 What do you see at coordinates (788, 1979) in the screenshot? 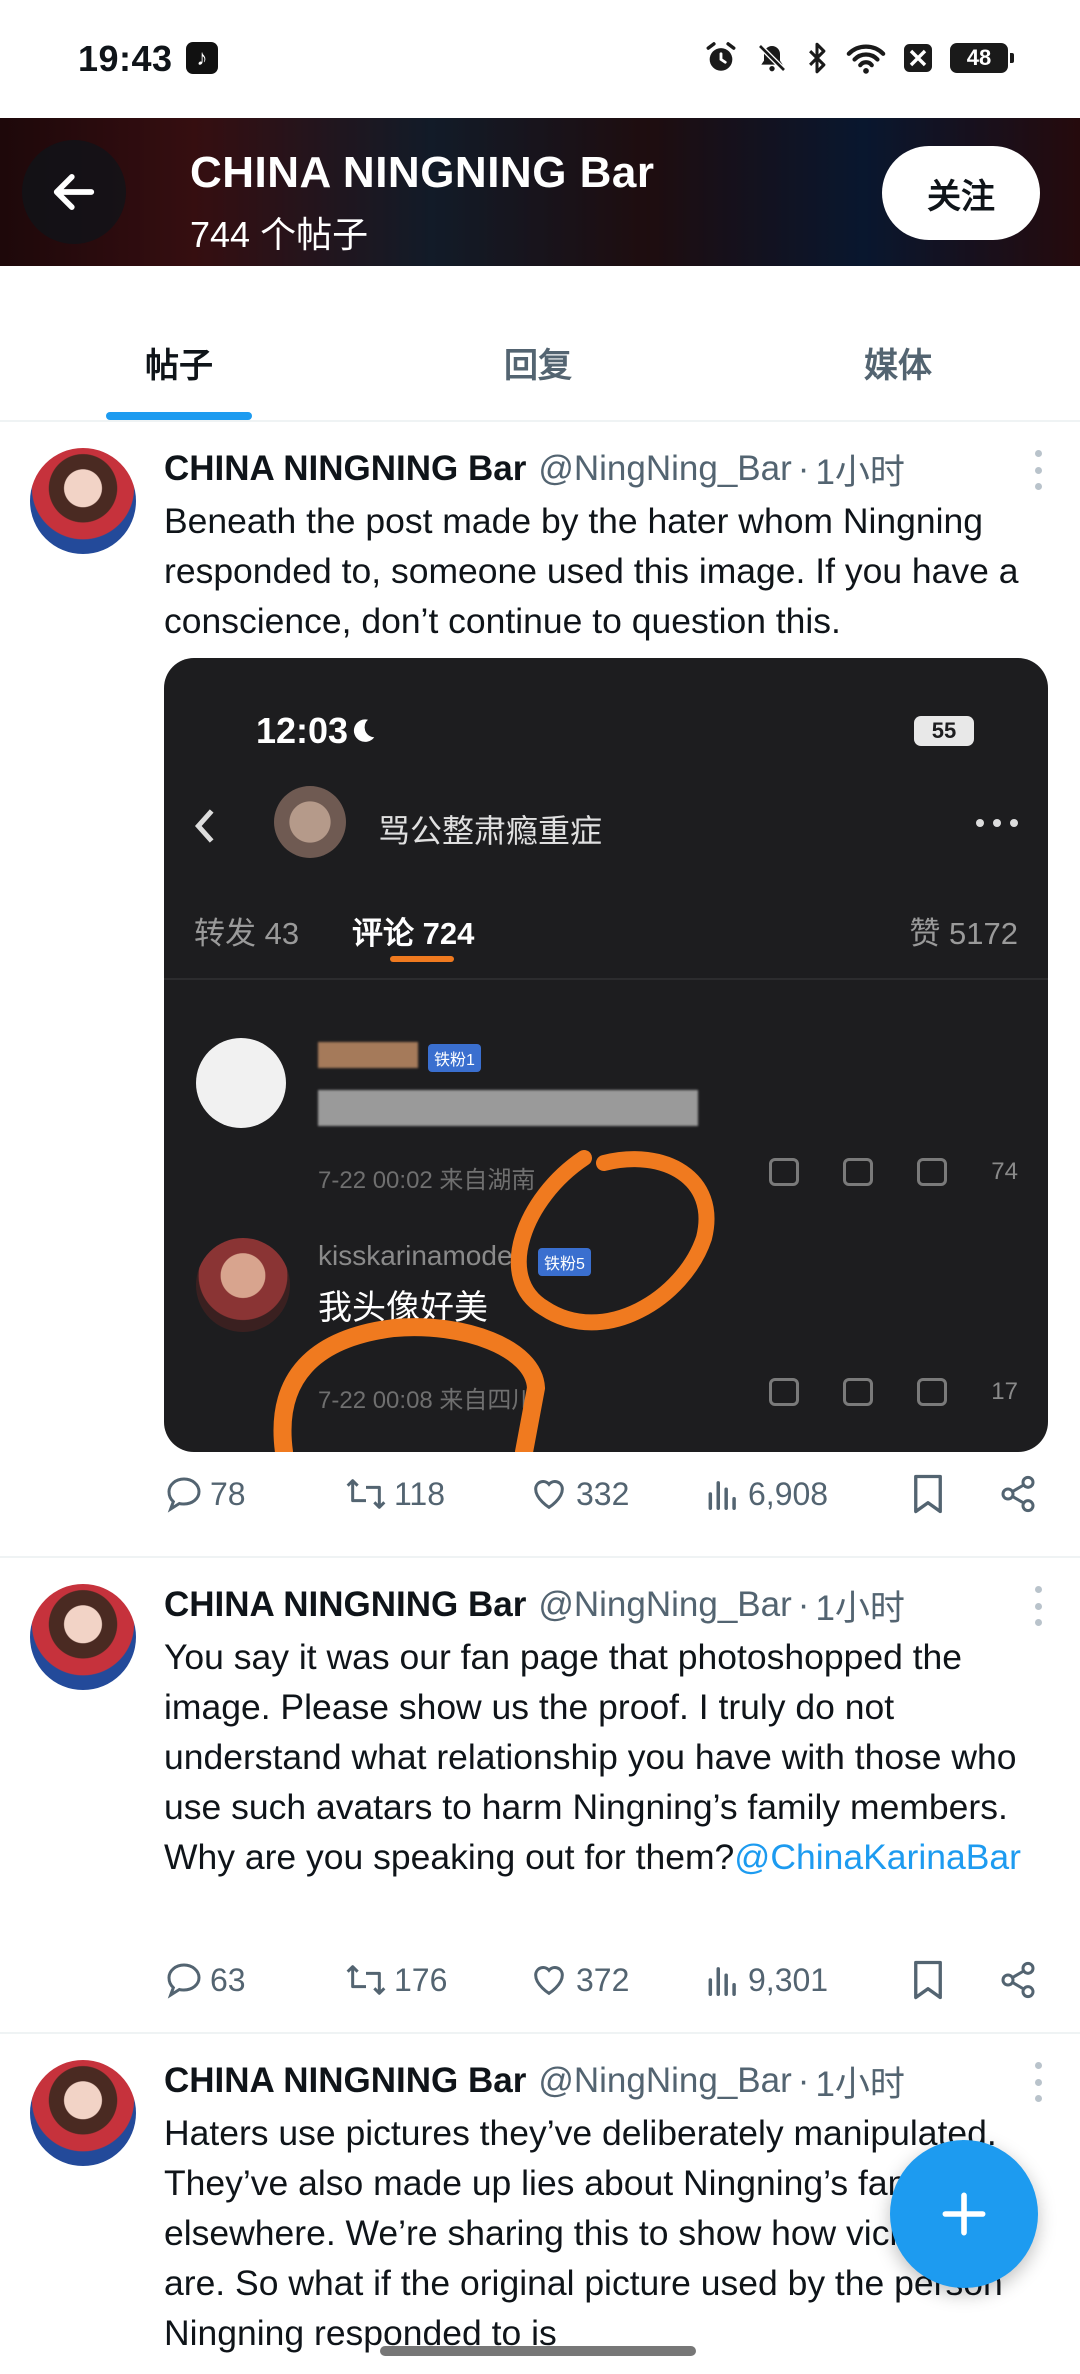
I see `view-count: 9,301` at bounding box center [788, 1979].